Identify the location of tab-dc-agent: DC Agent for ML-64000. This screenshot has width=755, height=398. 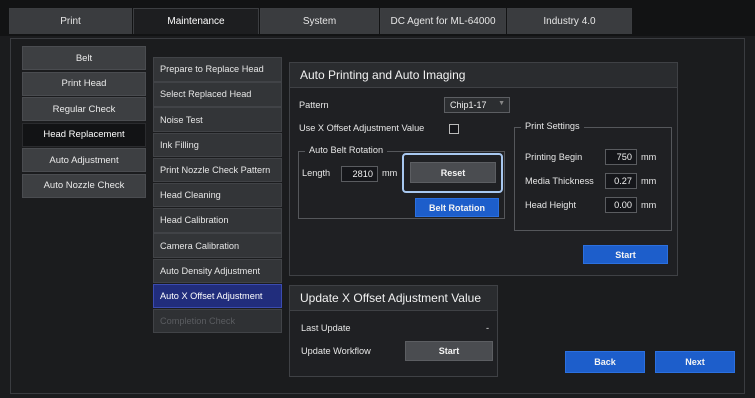
(443, 21).